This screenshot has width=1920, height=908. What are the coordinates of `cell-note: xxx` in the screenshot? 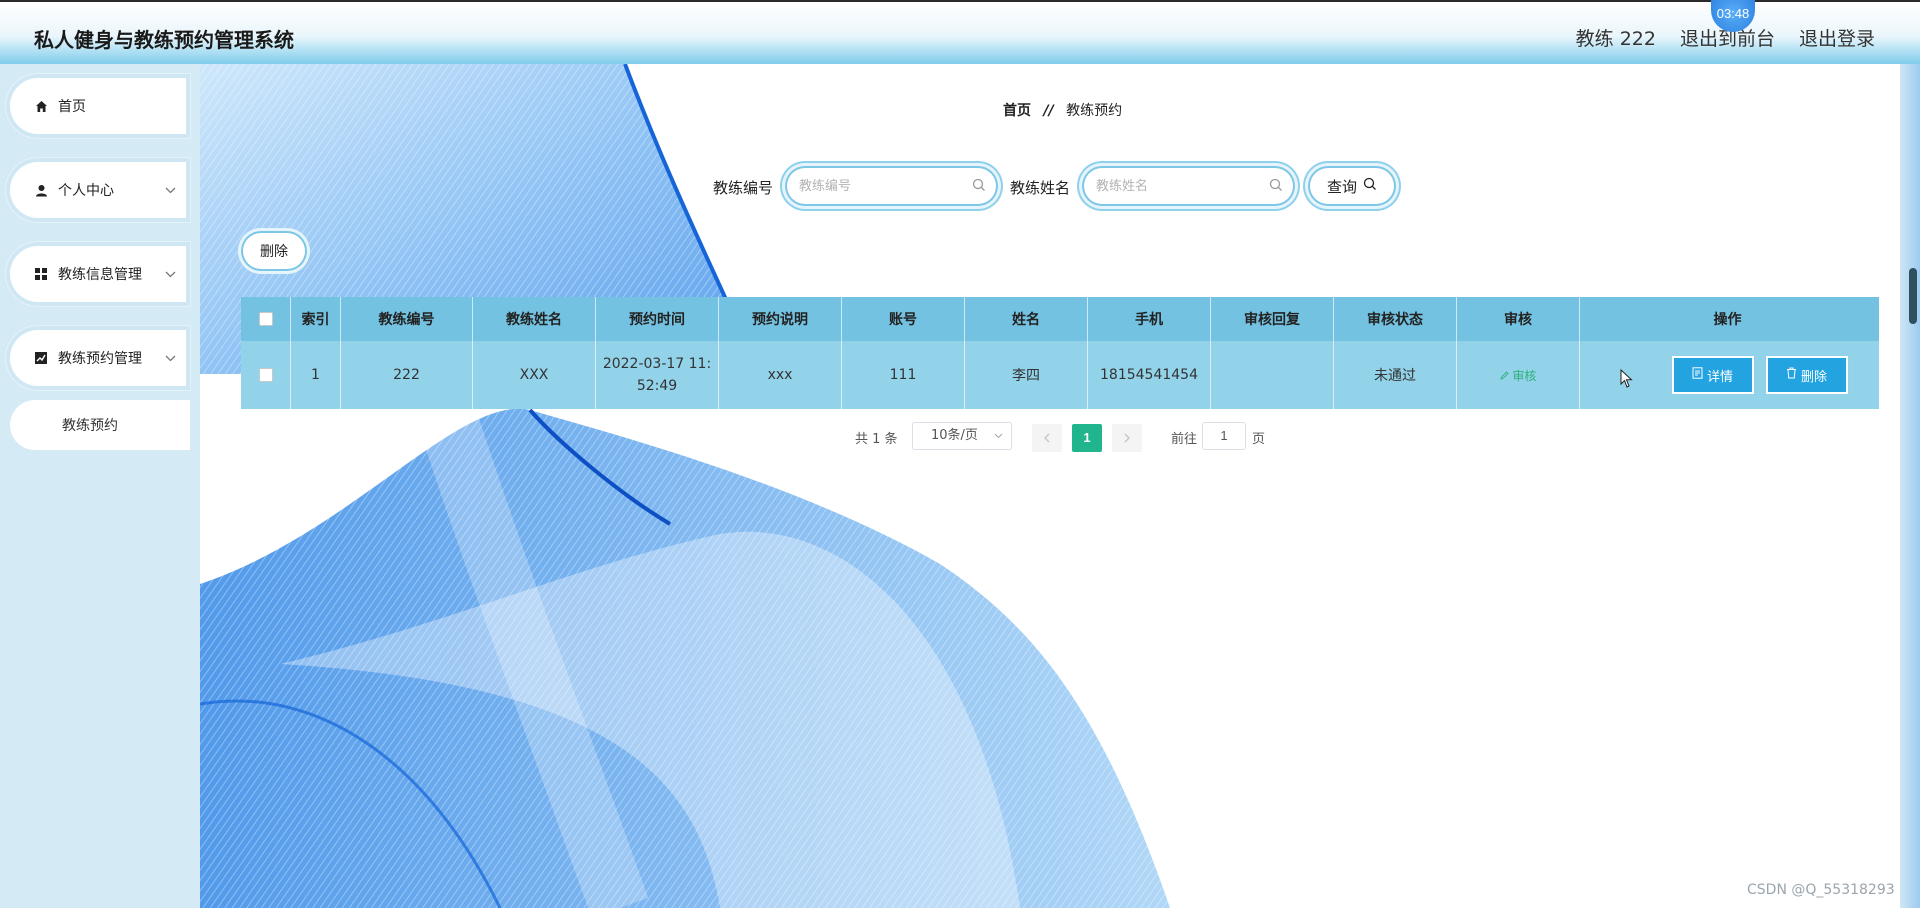 It's located at (780, 375).